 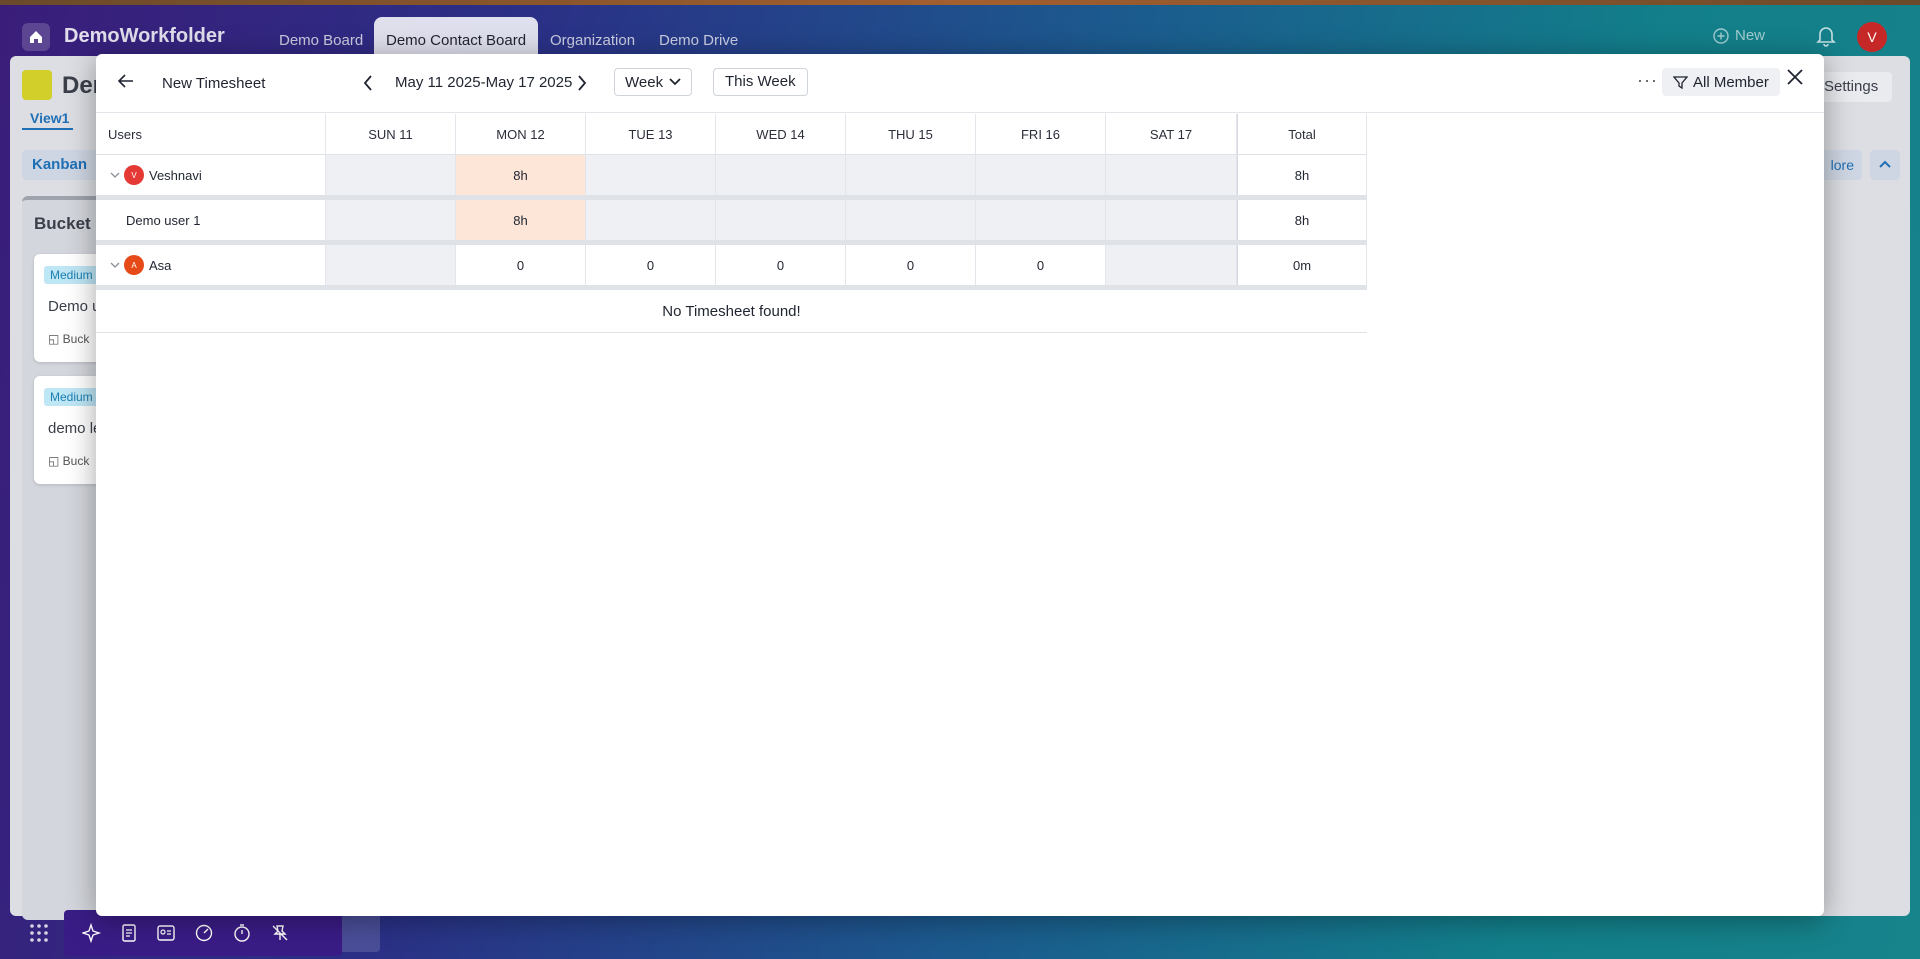 I want to click on member-filter-button: All Member, so click(x=1721, y=82).